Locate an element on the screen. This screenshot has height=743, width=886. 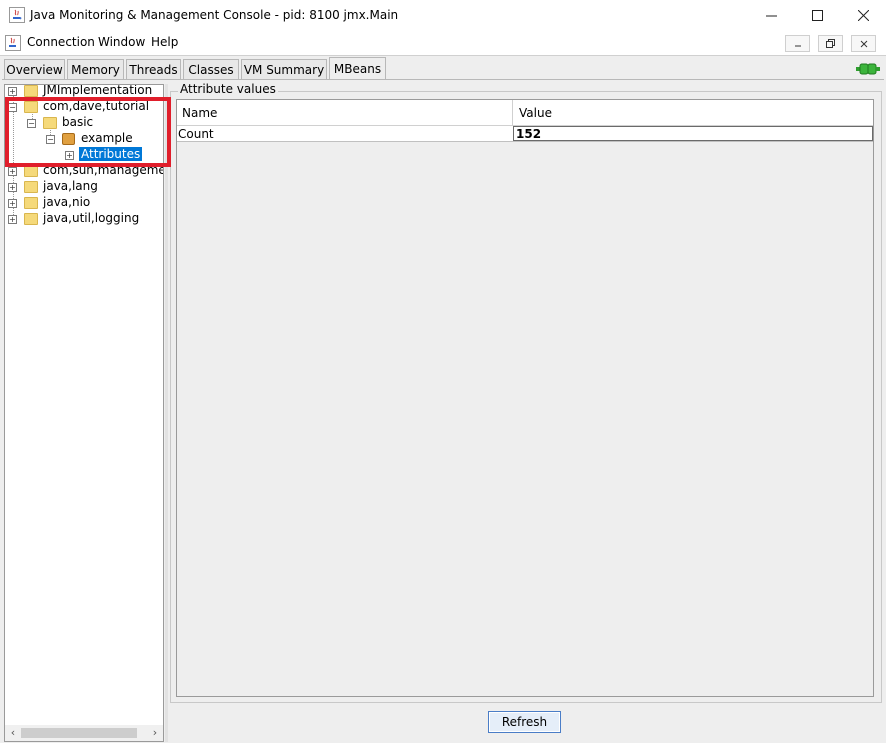
inner-restore-button is located at coordinates (830, 43).